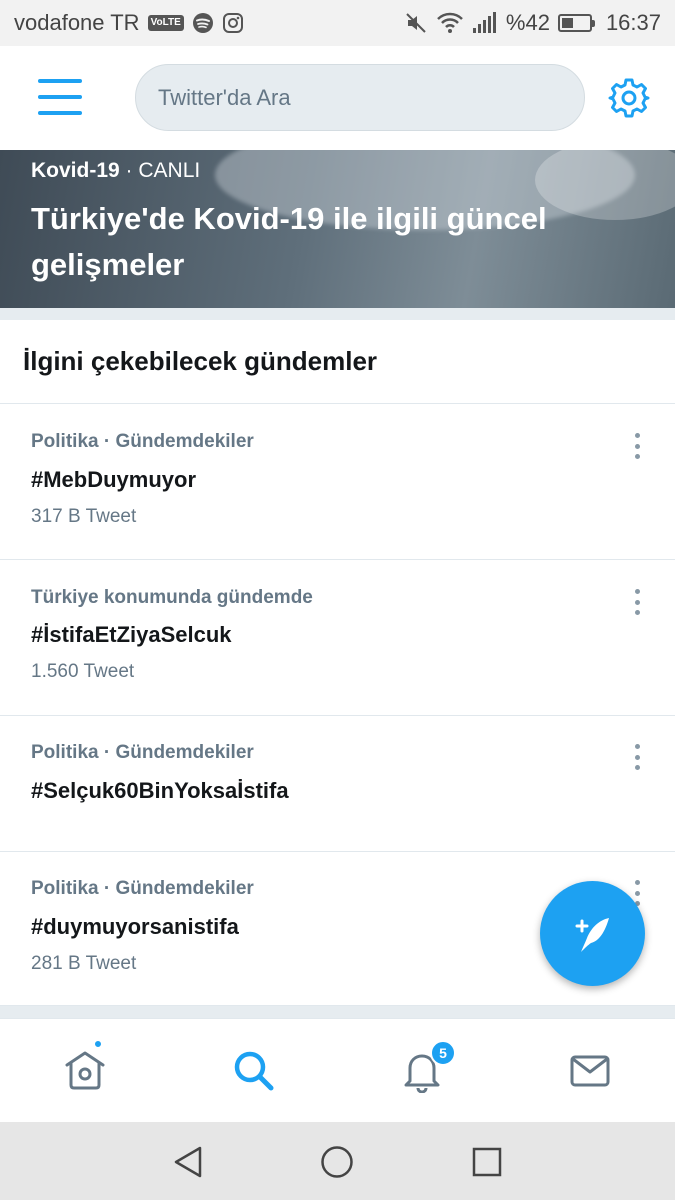 The image size is (675, 1200). I want to click on recents-button, so click(487, 1162).